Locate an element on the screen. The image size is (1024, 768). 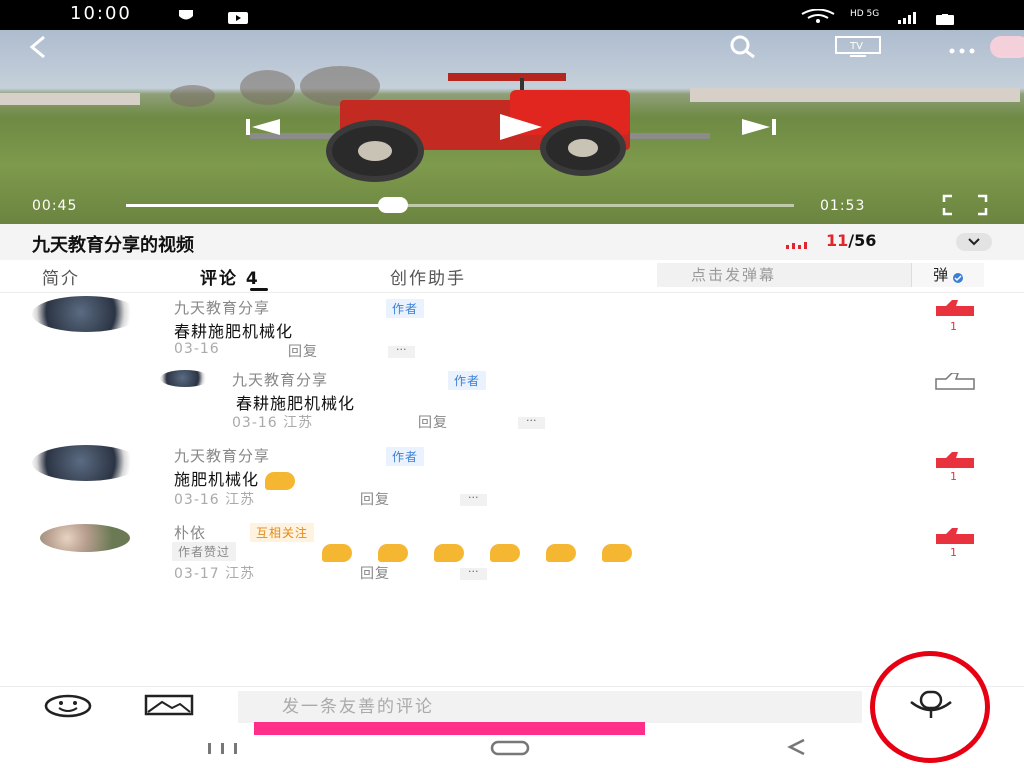
promo-bubble is located at coordinates (1007, 47).